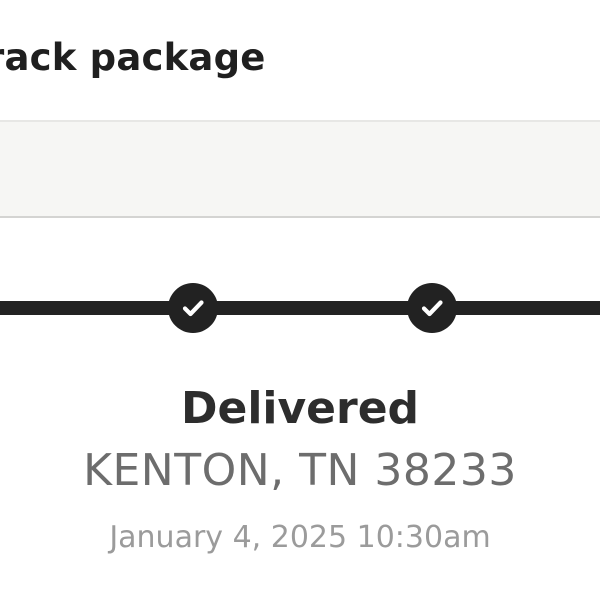 The width and height of the screenshot is (600, 600). Describe the element at coordinates (133, 57) in the screenshot. I see `page-title: rack package` at that location.